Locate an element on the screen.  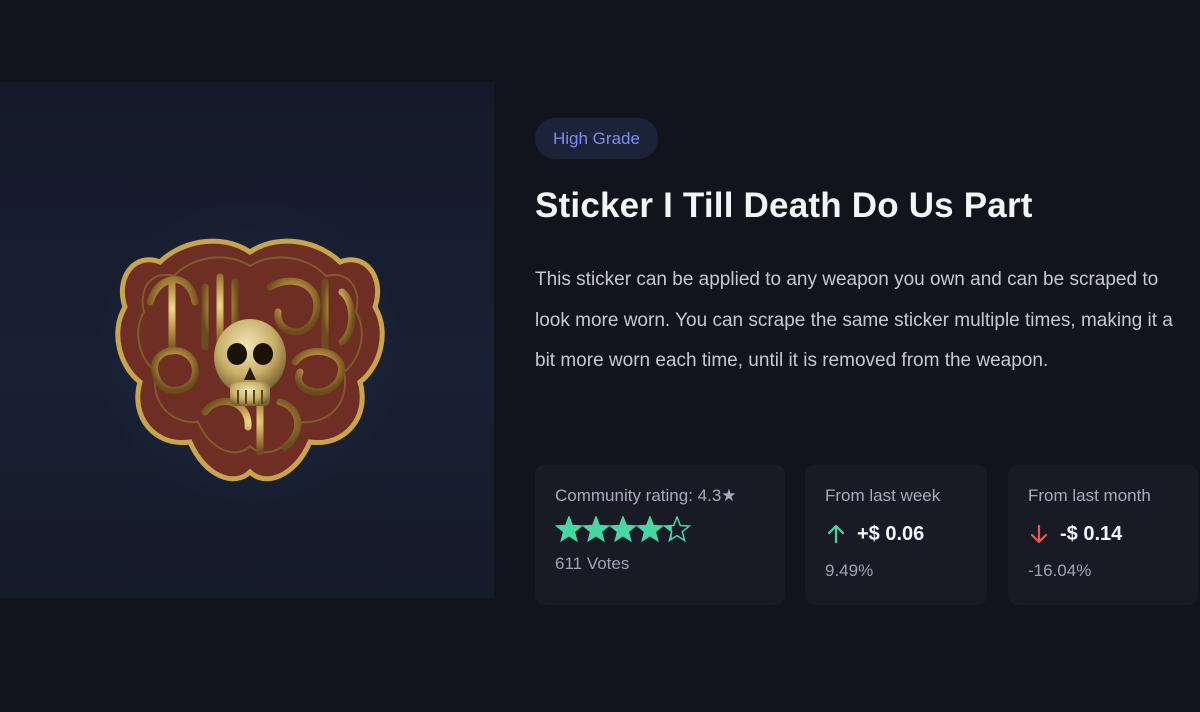
weekly-change-card: From last week +$ 0.06 9.49% is located at coordinates (896, 535).